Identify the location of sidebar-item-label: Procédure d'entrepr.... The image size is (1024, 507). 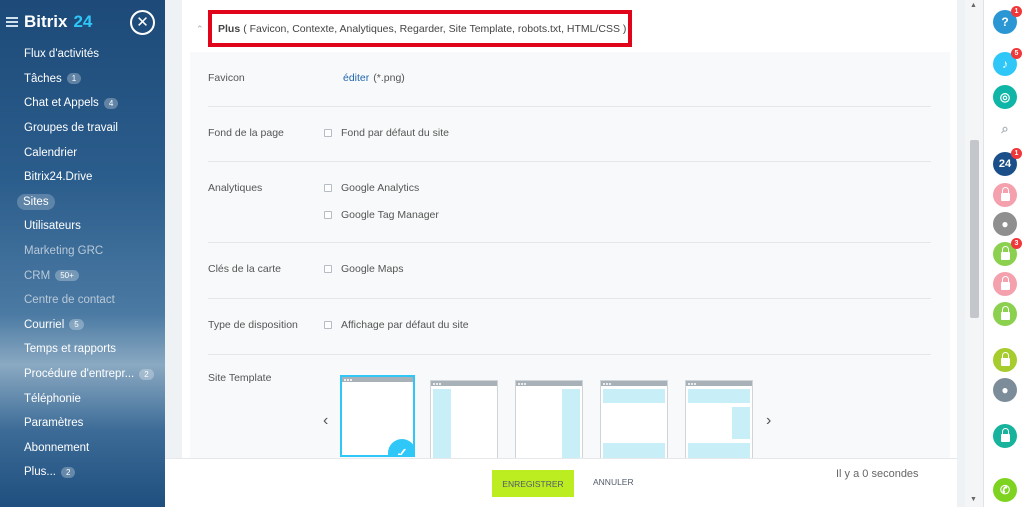
(79, 374).